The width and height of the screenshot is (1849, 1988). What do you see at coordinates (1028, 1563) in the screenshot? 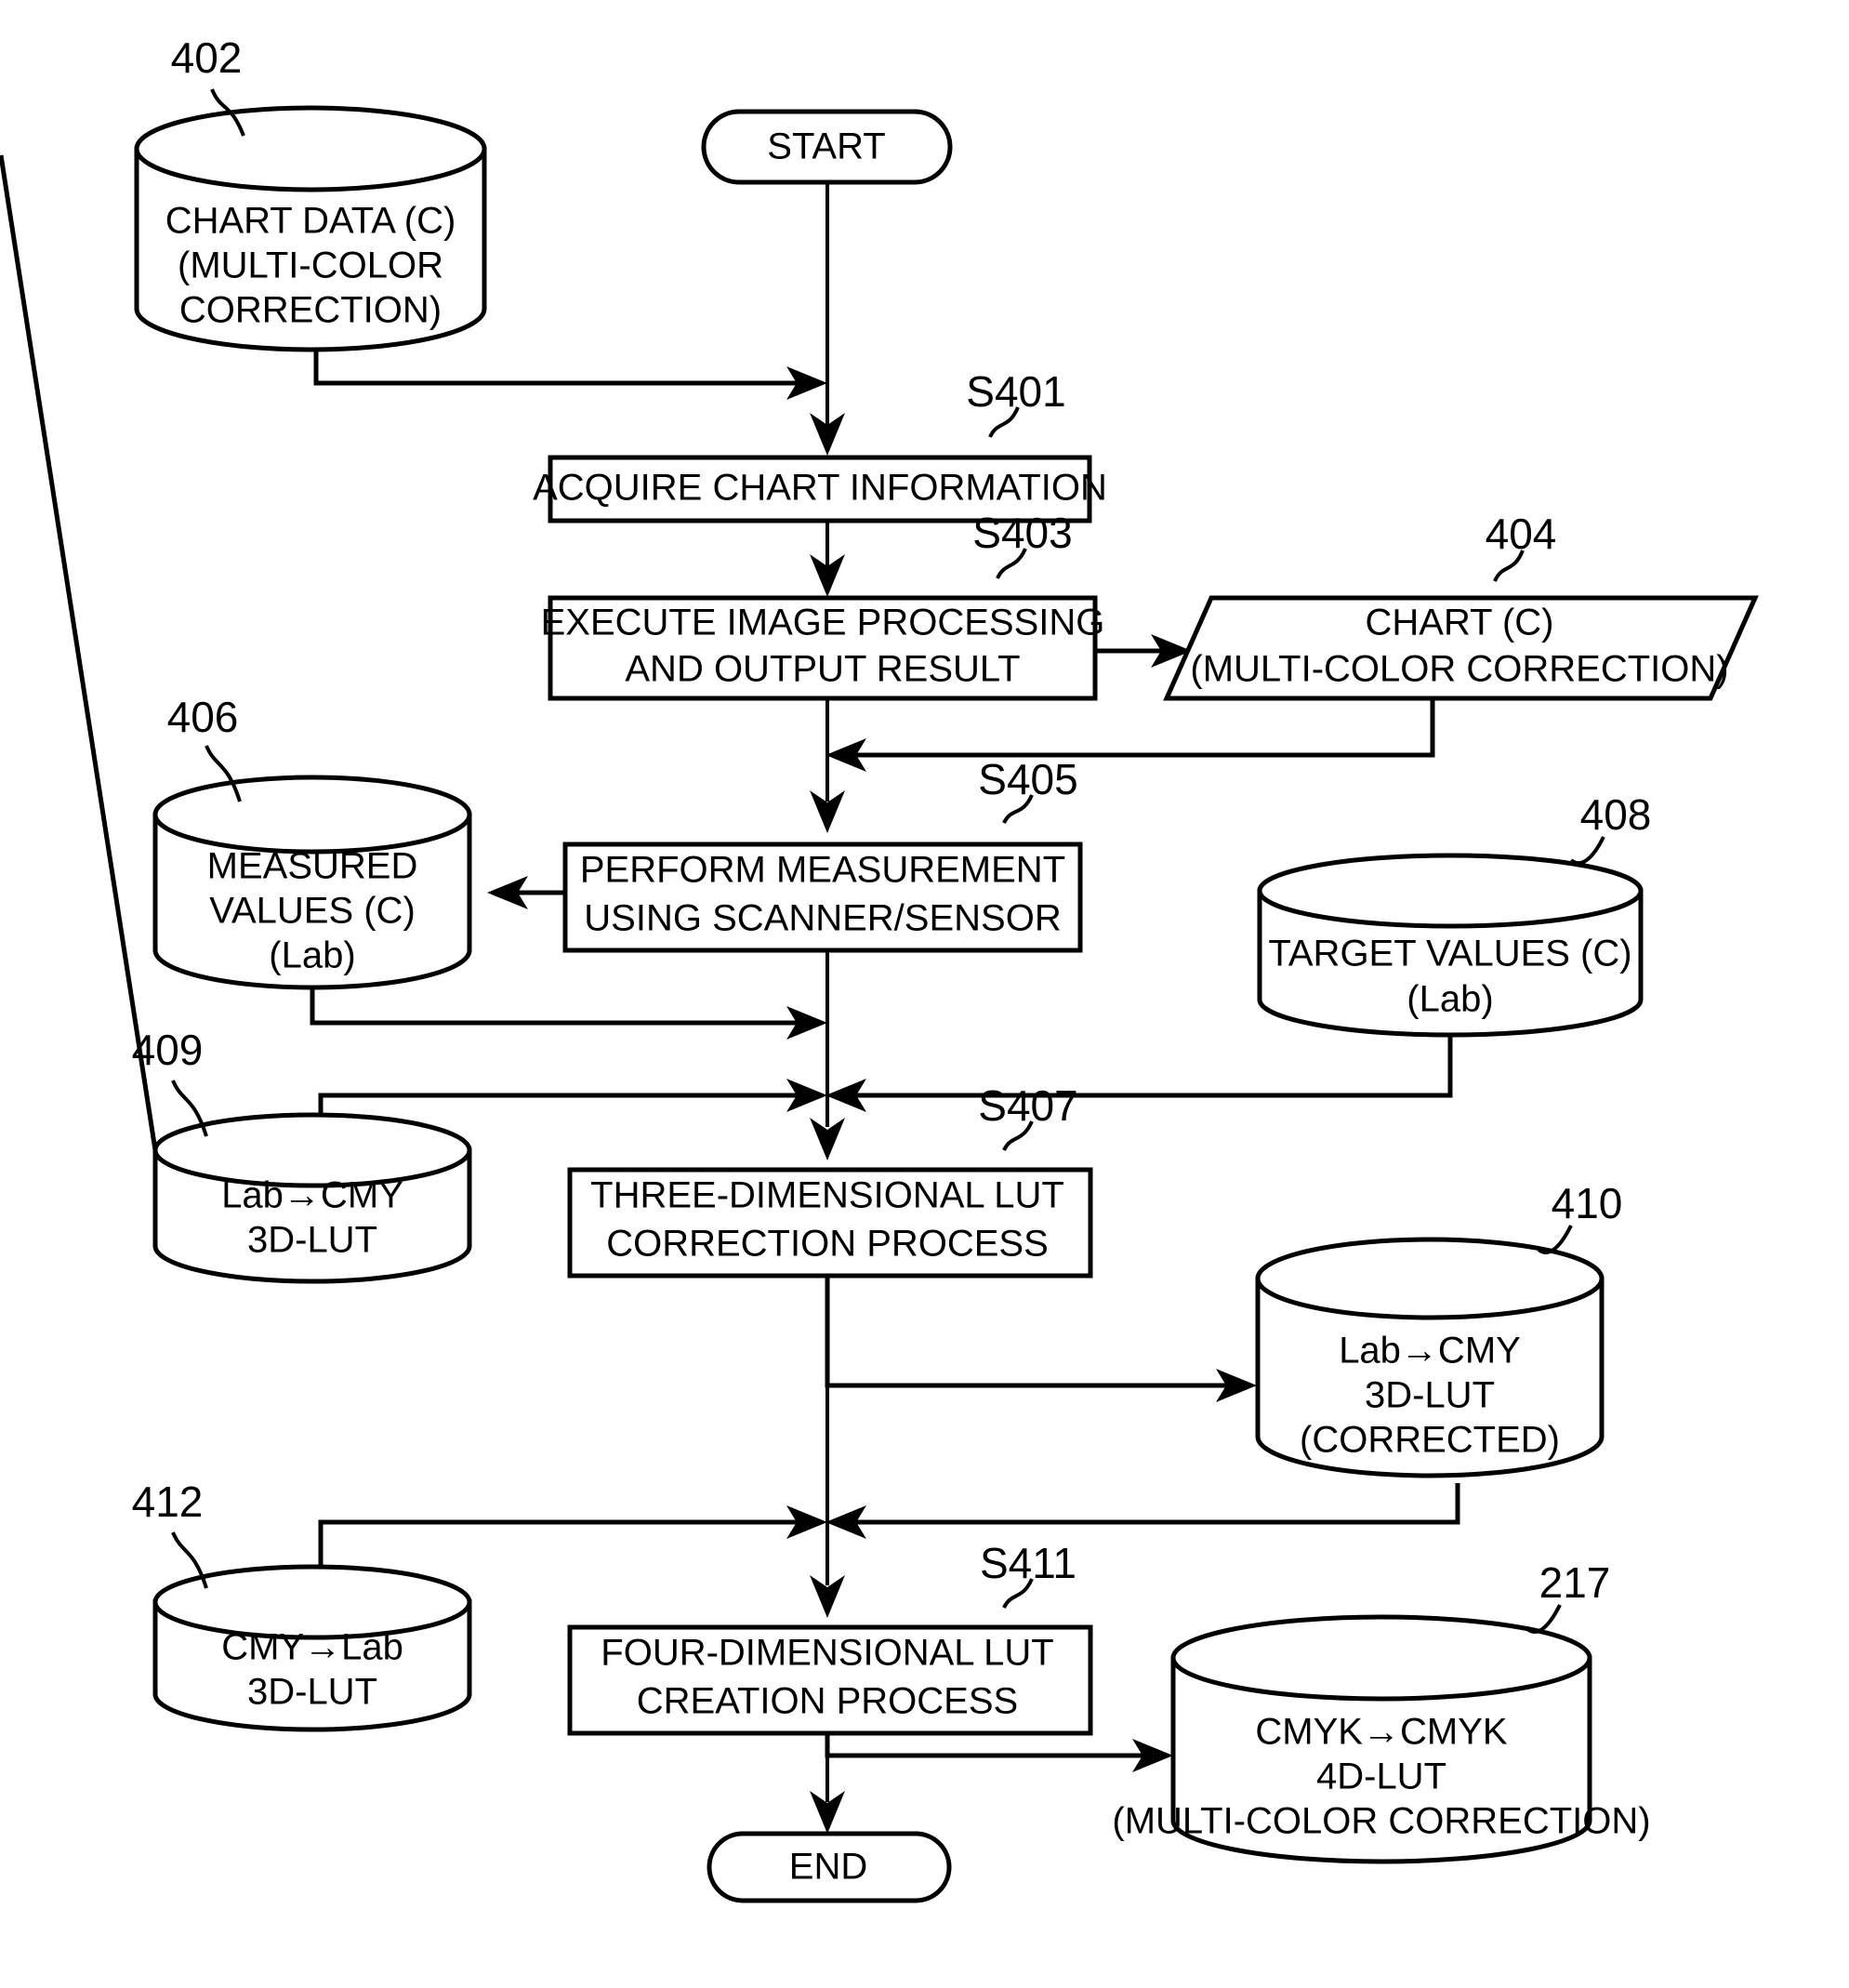
I see `reference-numeral-s411: S411` at bounding box center [1028, 1563].